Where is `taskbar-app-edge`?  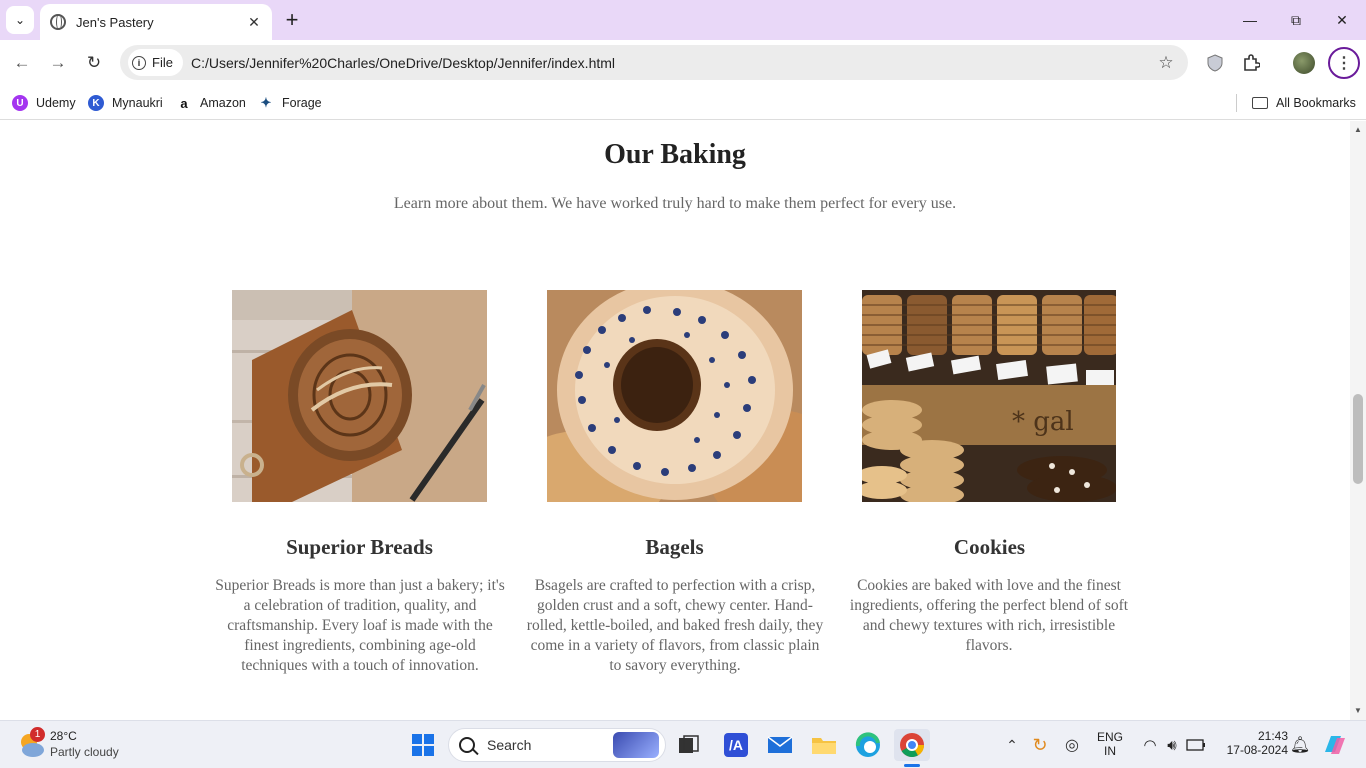
taskbar-app-edge is located at coordinates (868, 745).